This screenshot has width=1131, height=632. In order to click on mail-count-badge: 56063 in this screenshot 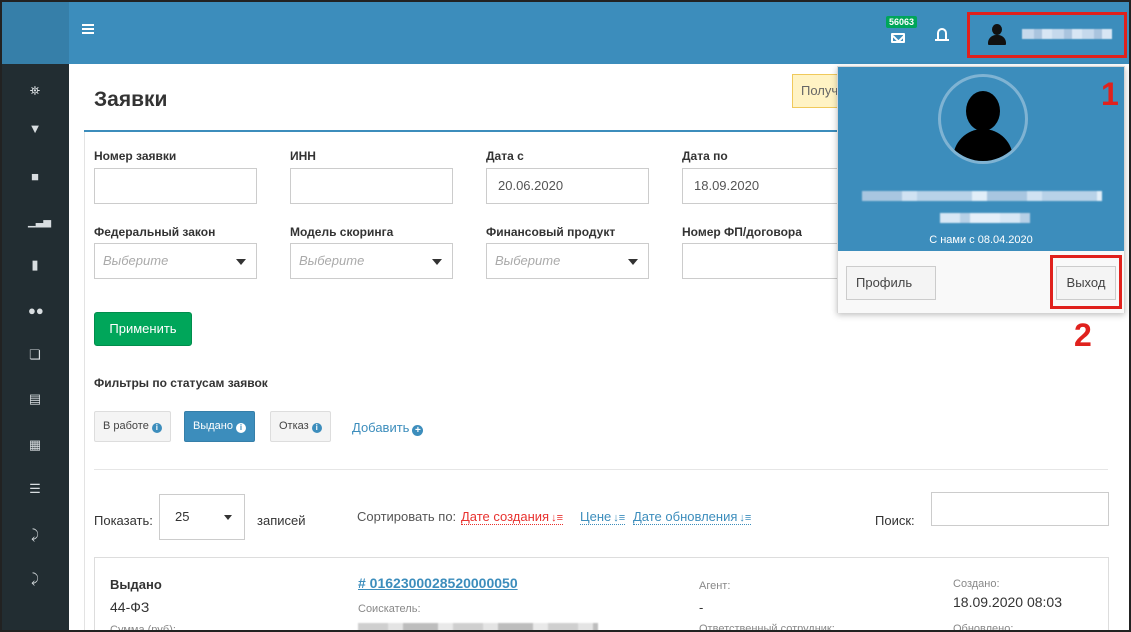, I will do `click(902, 22)`.